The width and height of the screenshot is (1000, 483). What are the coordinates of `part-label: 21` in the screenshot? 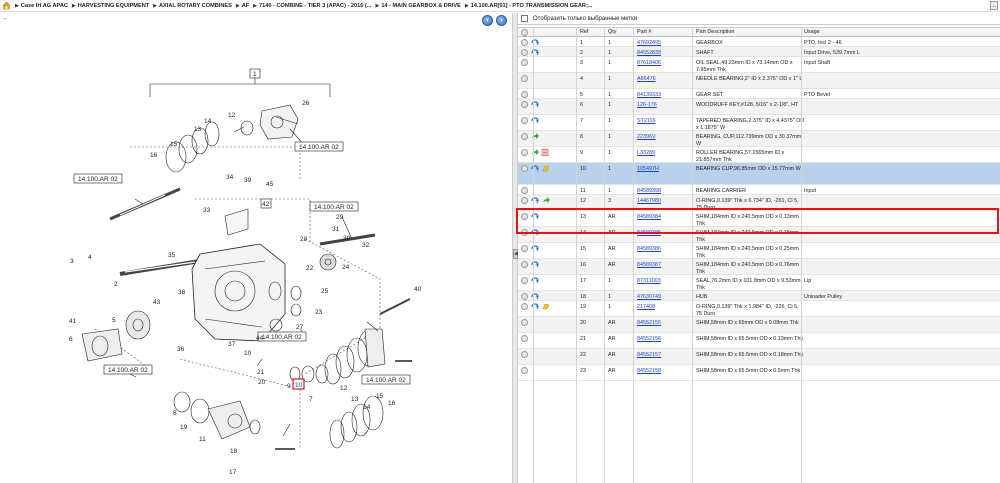 It's located at (261, 372).